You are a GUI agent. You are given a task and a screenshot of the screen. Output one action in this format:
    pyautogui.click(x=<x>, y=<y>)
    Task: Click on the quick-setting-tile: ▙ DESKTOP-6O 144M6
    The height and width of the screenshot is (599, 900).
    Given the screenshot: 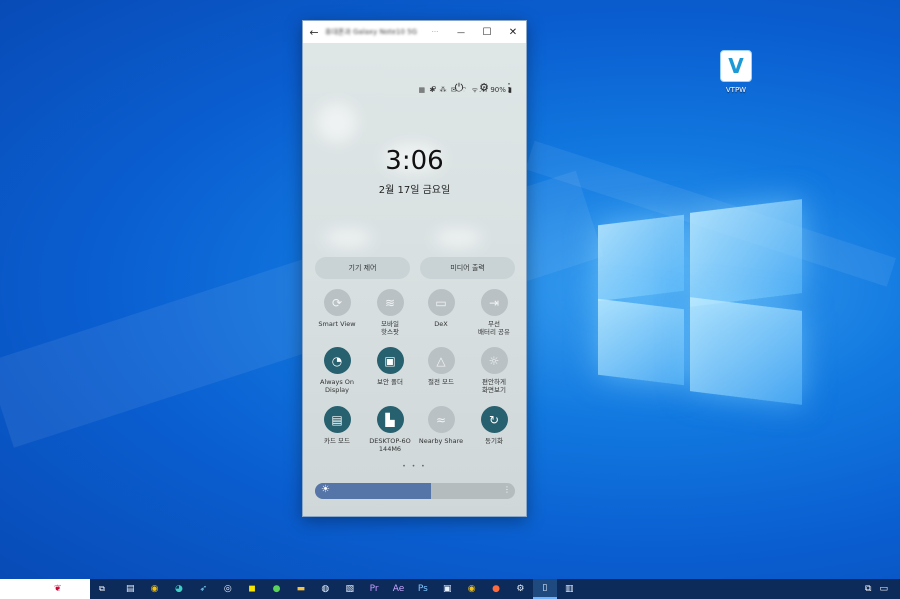 What is the action you would take?
    pyautogui.click(x=390, y=429)
    